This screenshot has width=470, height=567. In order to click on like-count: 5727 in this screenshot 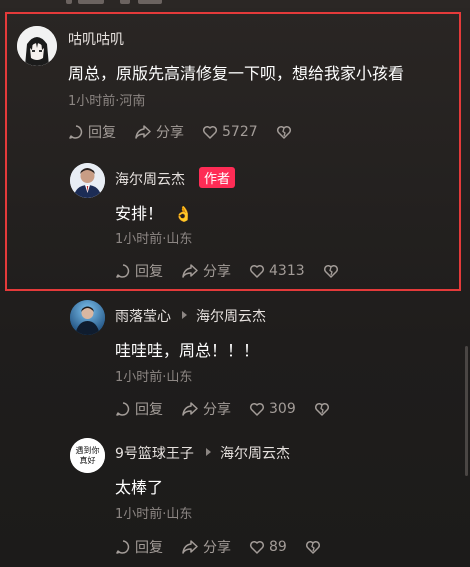, I will do `click(240, 132)`.